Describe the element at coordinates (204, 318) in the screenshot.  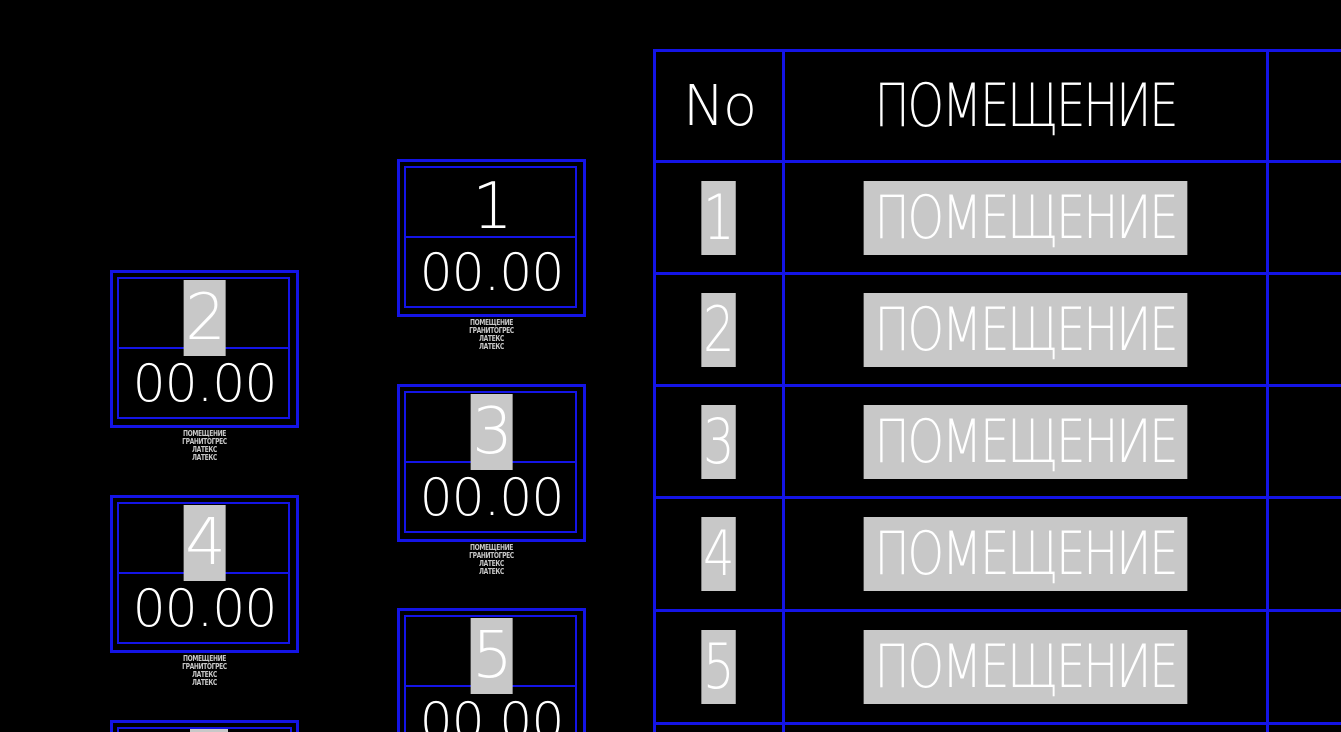
I see `room-tag-number: 2` at that location.